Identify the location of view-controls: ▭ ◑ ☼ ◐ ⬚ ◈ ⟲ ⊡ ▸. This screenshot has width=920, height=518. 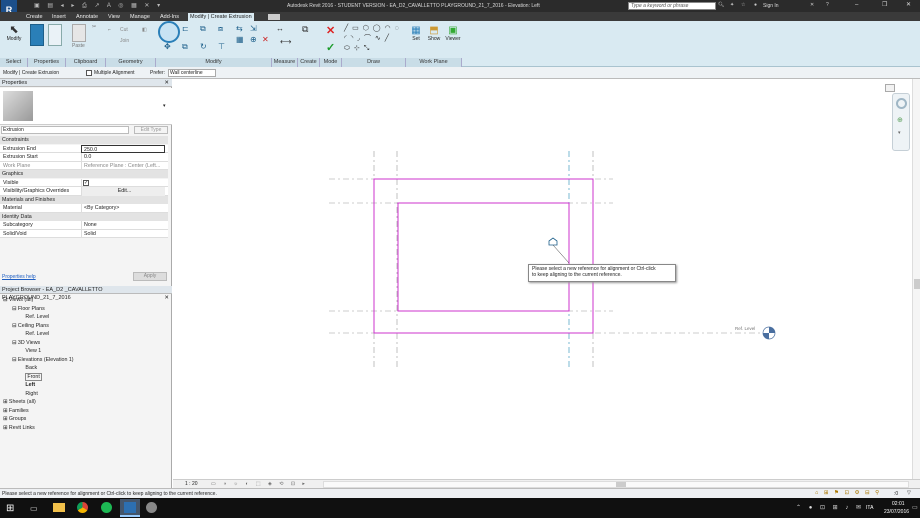
(266, 484).